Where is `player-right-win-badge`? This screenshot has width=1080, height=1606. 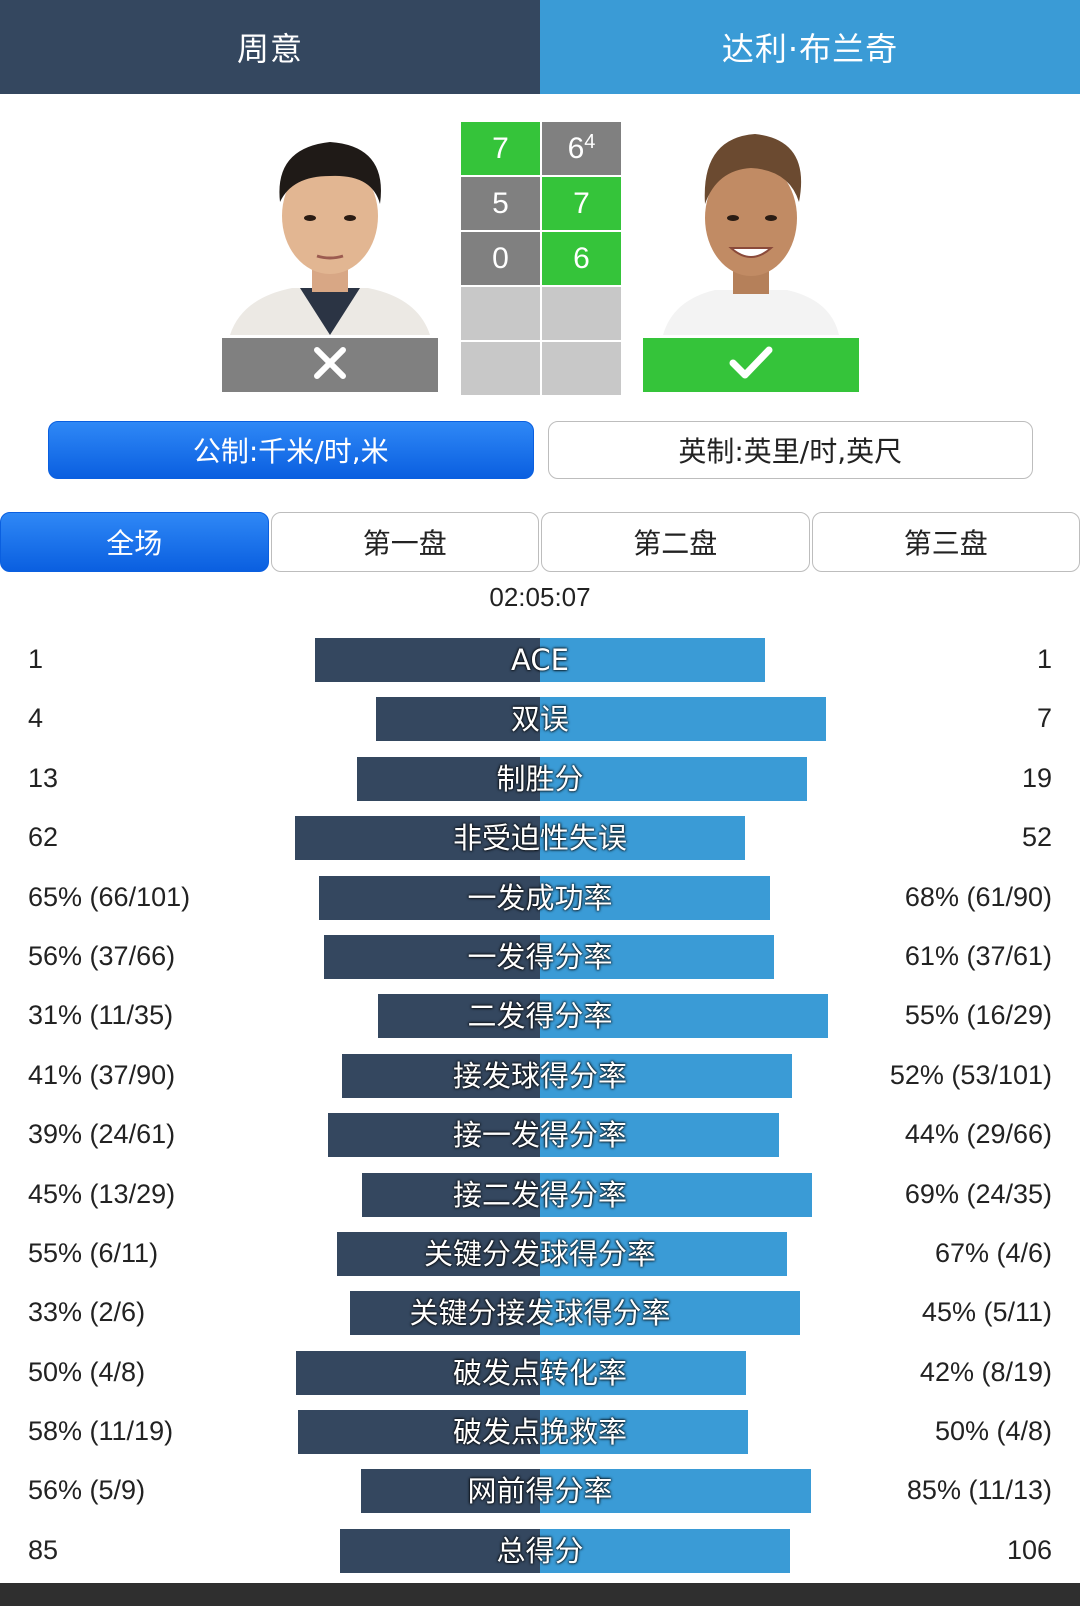
player-right-win-badge is located at coordinates (751, 365).